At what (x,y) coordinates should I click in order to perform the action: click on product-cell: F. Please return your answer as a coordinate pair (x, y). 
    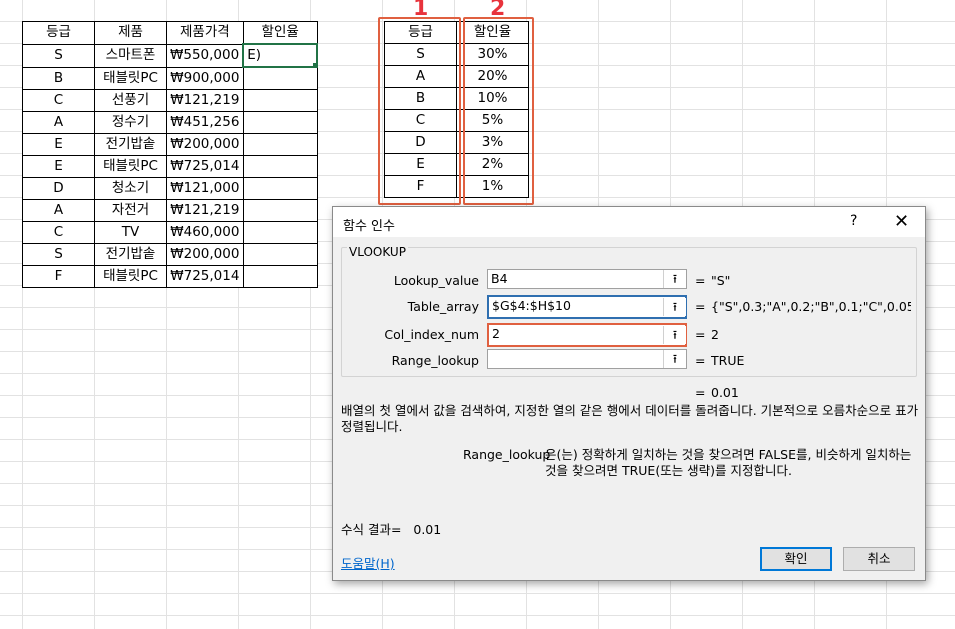
    Looking at the image, I should click on (58, 276).